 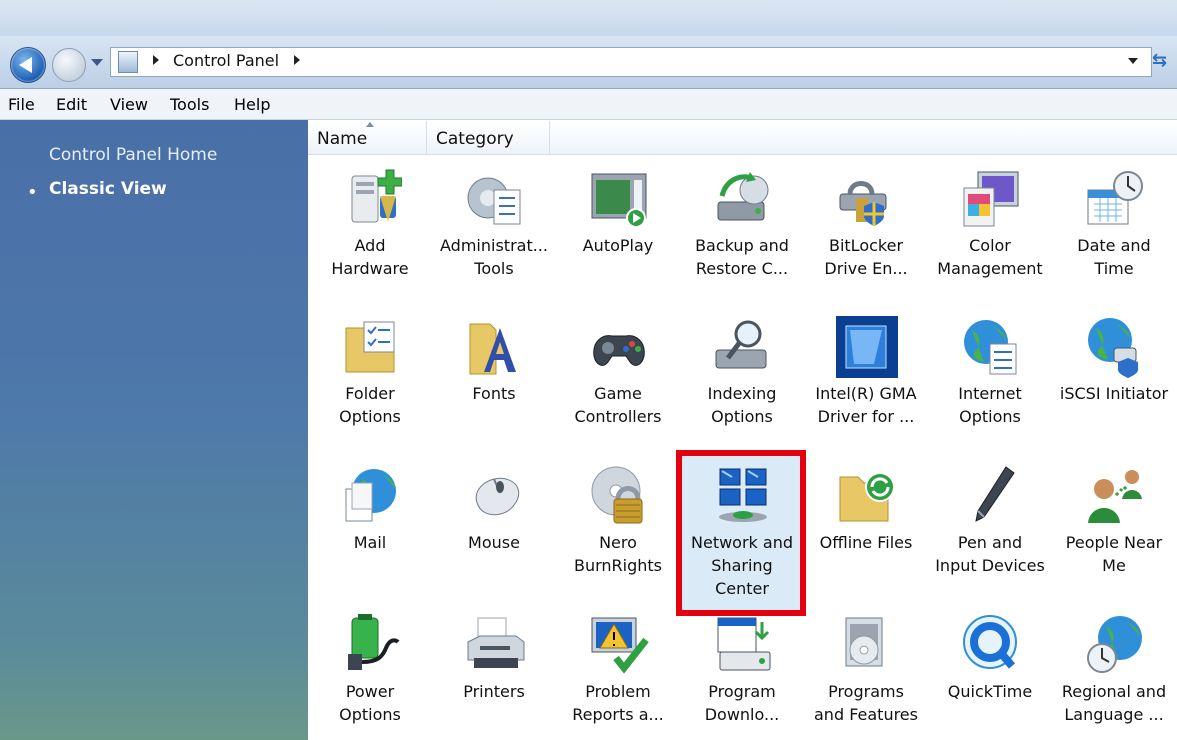 I want to click on pen-input-icon, so click(x=991, y=496).